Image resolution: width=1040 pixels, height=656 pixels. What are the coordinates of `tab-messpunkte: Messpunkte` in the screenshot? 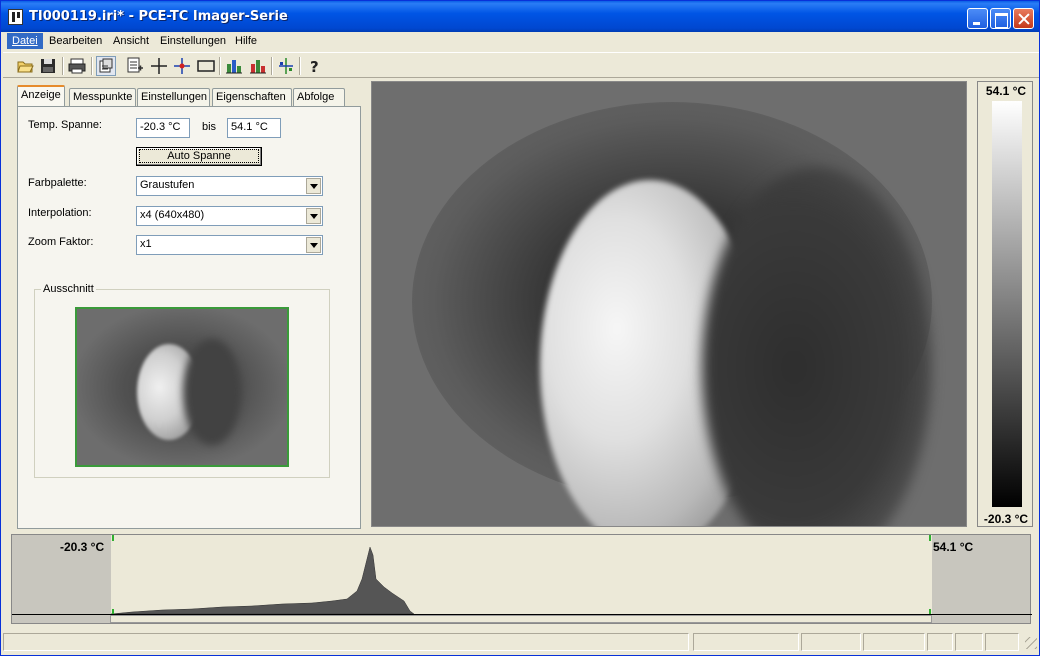 It's located at (102, 97).